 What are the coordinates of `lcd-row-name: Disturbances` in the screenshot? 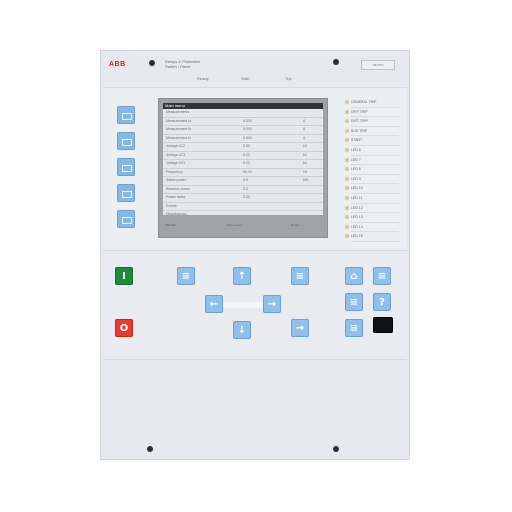 It's located at (176, 213).